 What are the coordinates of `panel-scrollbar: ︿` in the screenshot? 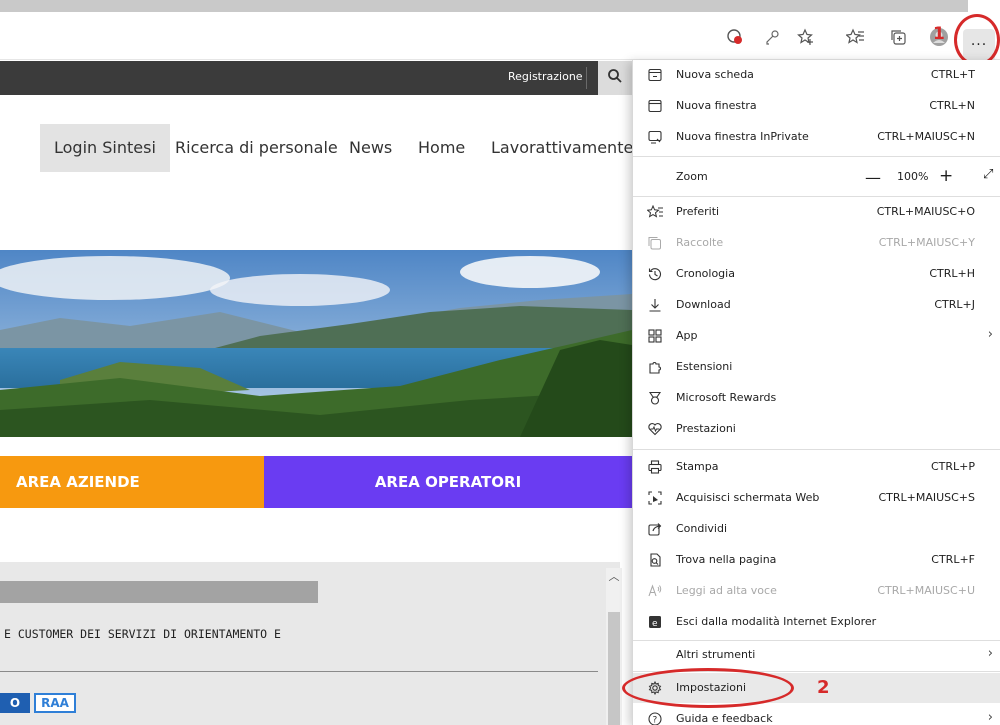 It's located at (614, 646).